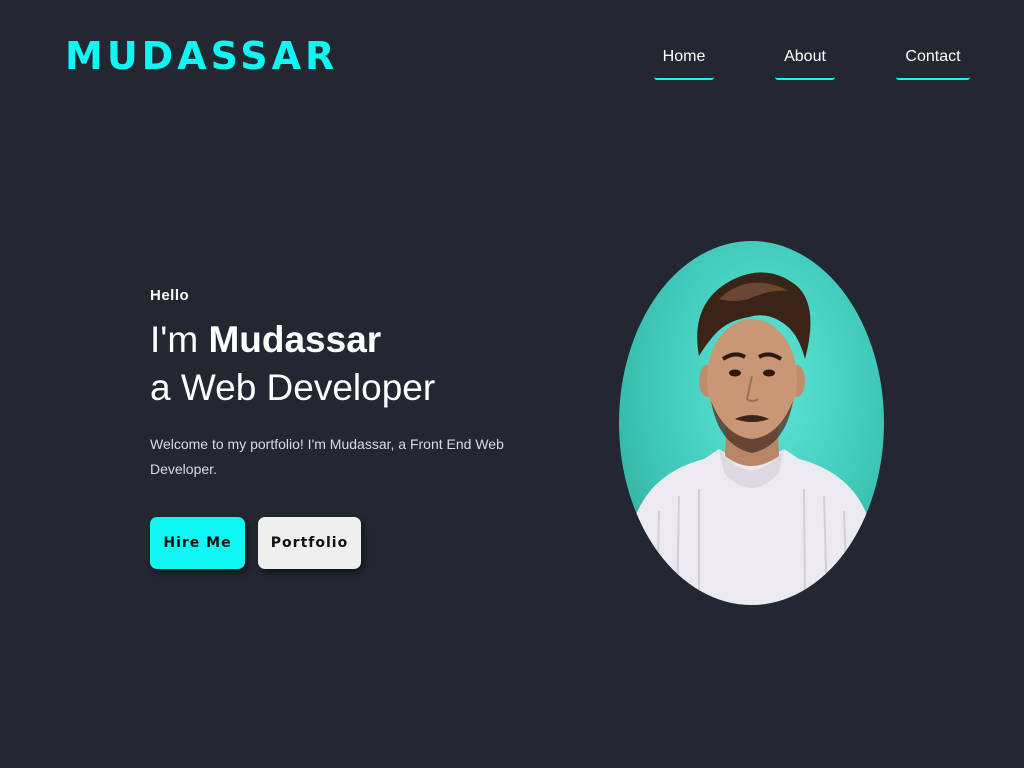 Image resolution: width=1024 pixels, height=768 pixels. Describe the element at coordinates (933, 63) in the screenshot. I see `nav-link-contact: Contact` at that location.